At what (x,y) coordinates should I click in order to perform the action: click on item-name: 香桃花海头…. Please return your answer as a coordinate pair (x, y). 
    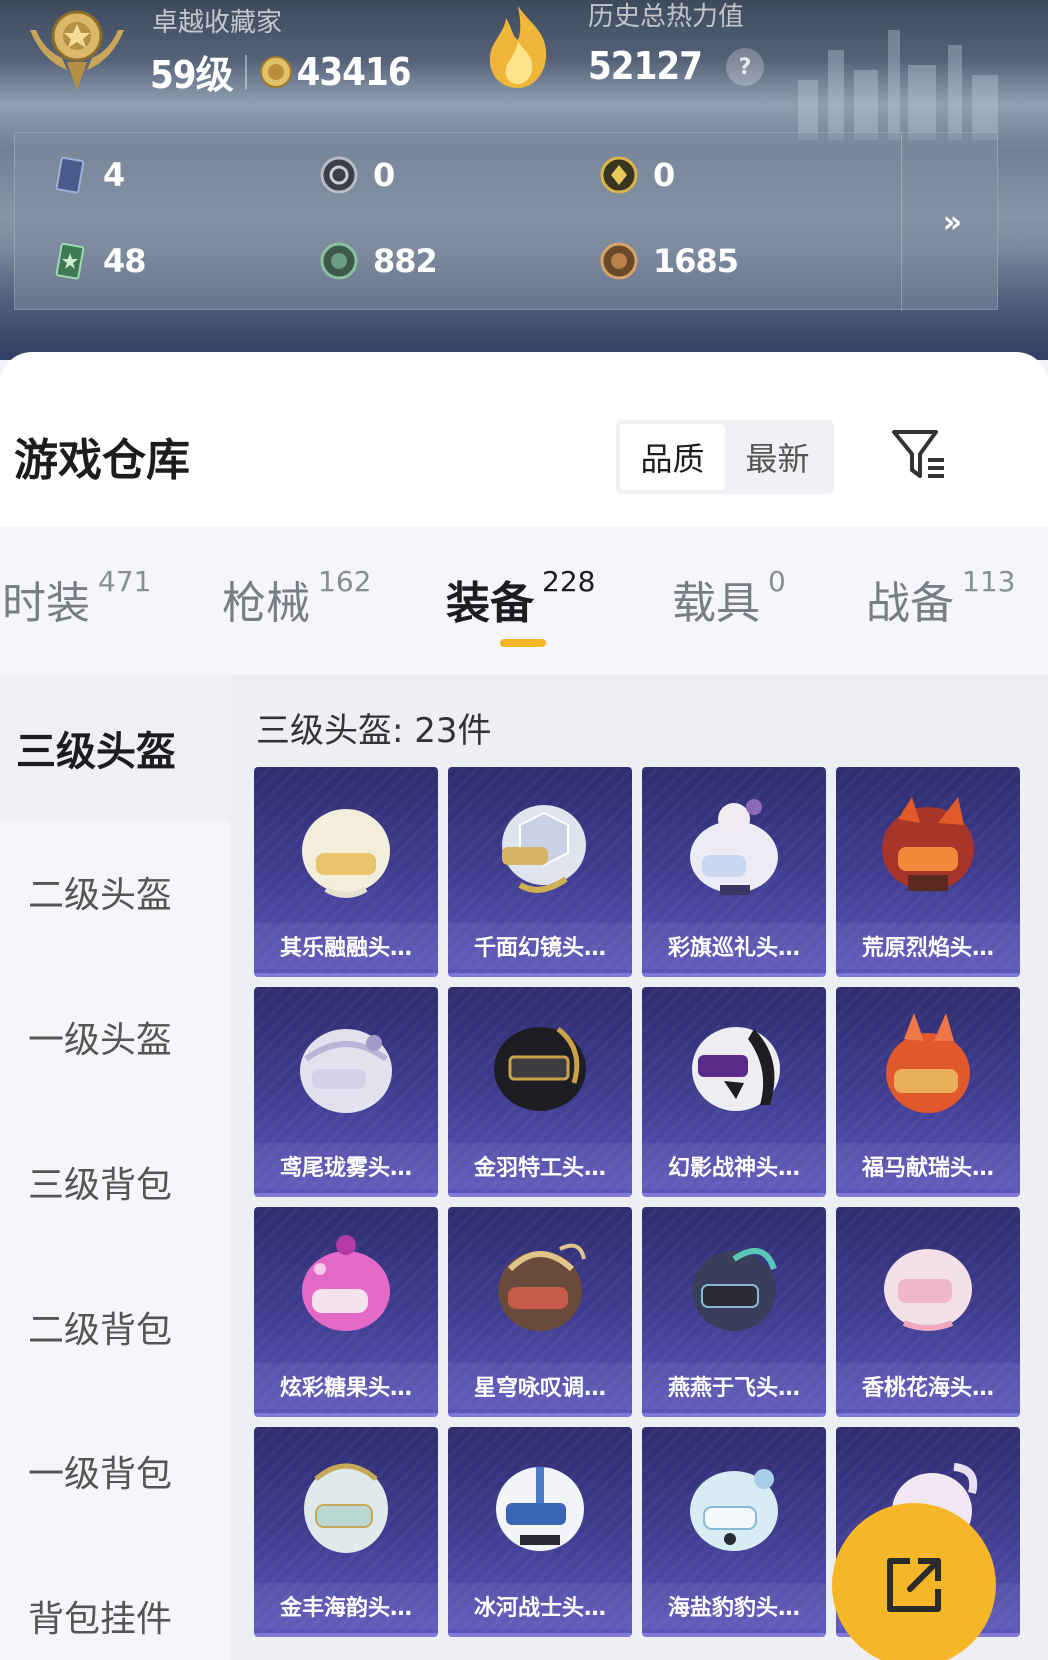
    Looking at the image, I should click on (928, 1386).